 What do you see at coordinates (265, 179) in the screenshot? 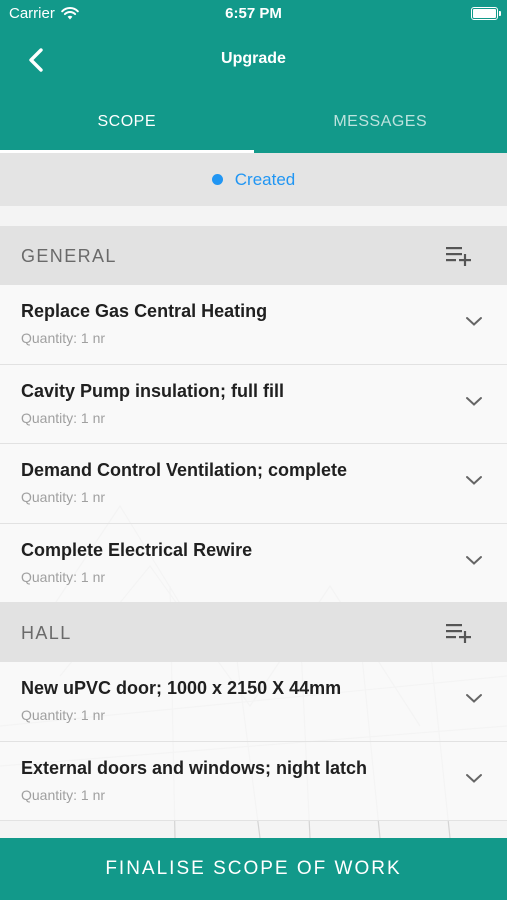
I see `status-label: Created` at bounding box center [265, 179].